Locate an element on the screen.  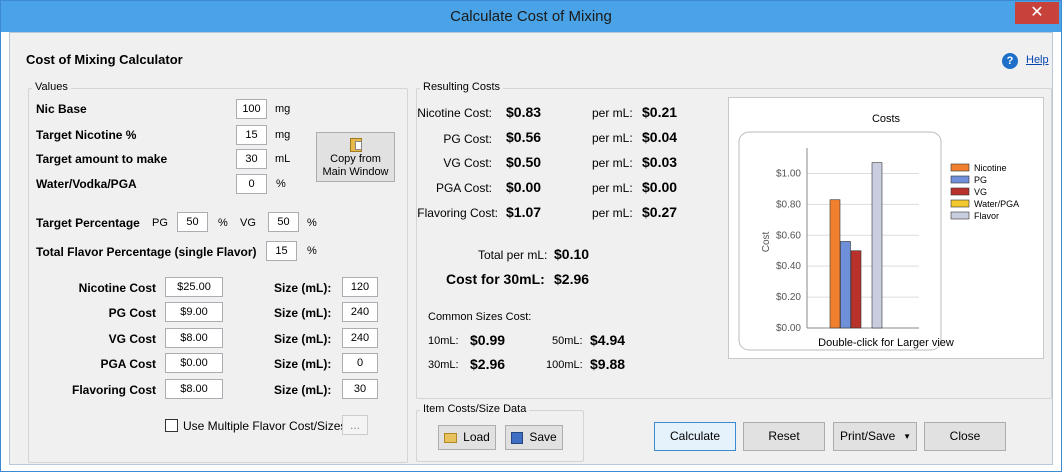
result-value: $0.83 is located at coordinates (524, 112).